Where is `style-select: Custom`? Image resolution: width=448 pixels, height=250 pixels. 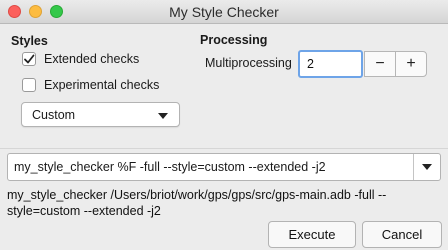 style-select: Custom is located at coordinates (100, 114).